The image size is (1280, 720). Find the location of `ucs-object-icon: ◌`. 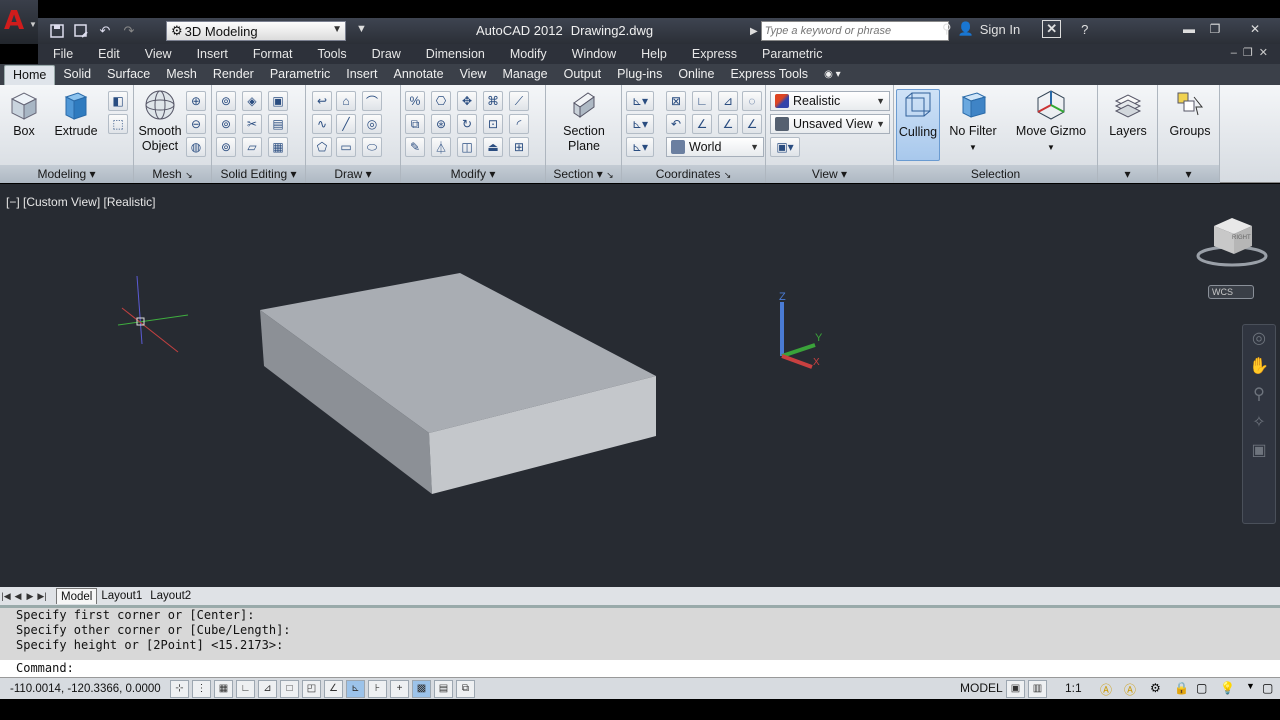

ucs-object-icon: ◌ is located at coordinates (752, 101).